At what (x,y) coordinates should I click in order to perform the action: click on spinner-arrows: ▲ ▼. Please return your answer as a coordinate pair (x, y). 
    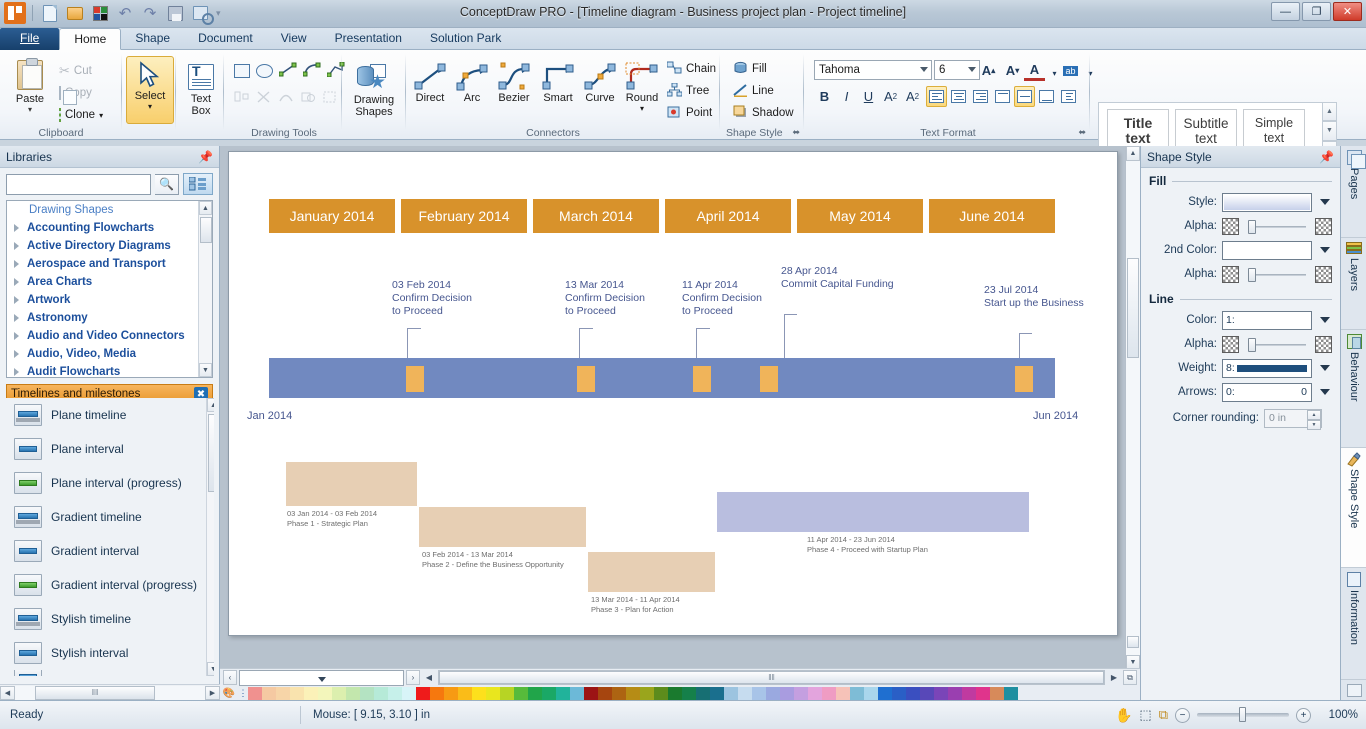
    Looking at the image, I should click on (1314, 419).